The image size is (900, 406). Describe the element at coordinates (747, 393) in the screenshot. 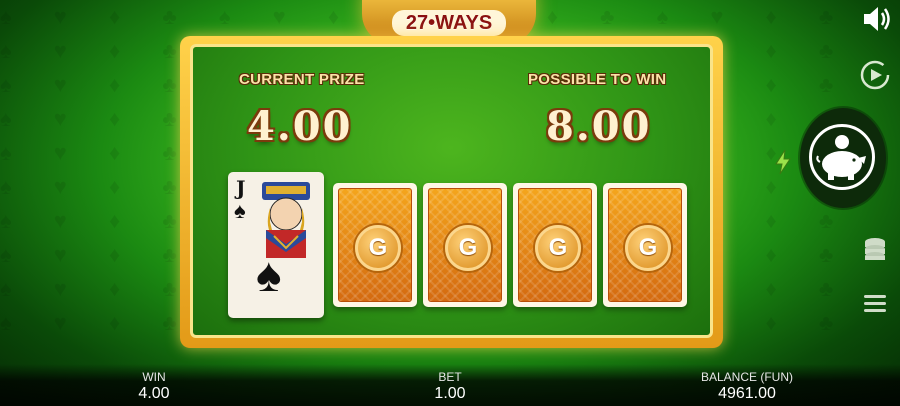

I see `balance-value: 4961.00` at that location.